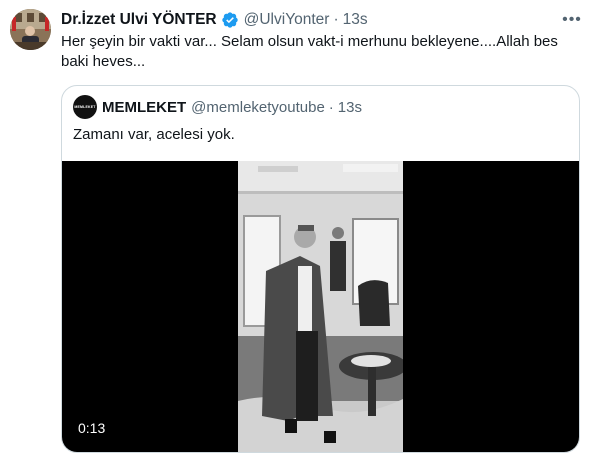 The width and height of the screenshot is (600, 462). What do you see at coordinates (355, 20) in the screenshot?
I see `tweet-timestamp: 13s` at bounding box center [355, 20].